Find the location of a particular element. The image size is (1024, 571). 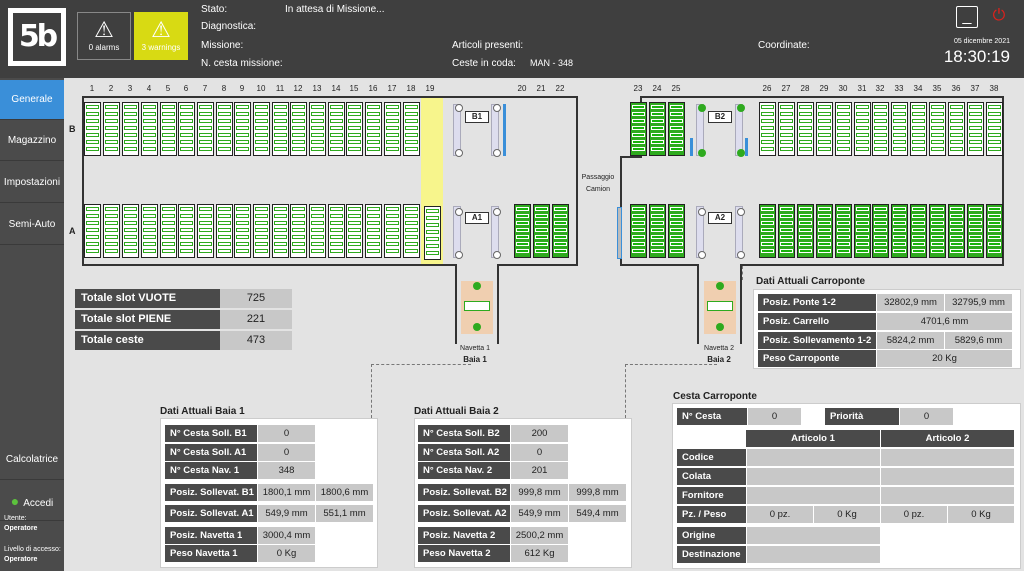

passaggio-label: Passaggio is located at coordinates (598, 177).